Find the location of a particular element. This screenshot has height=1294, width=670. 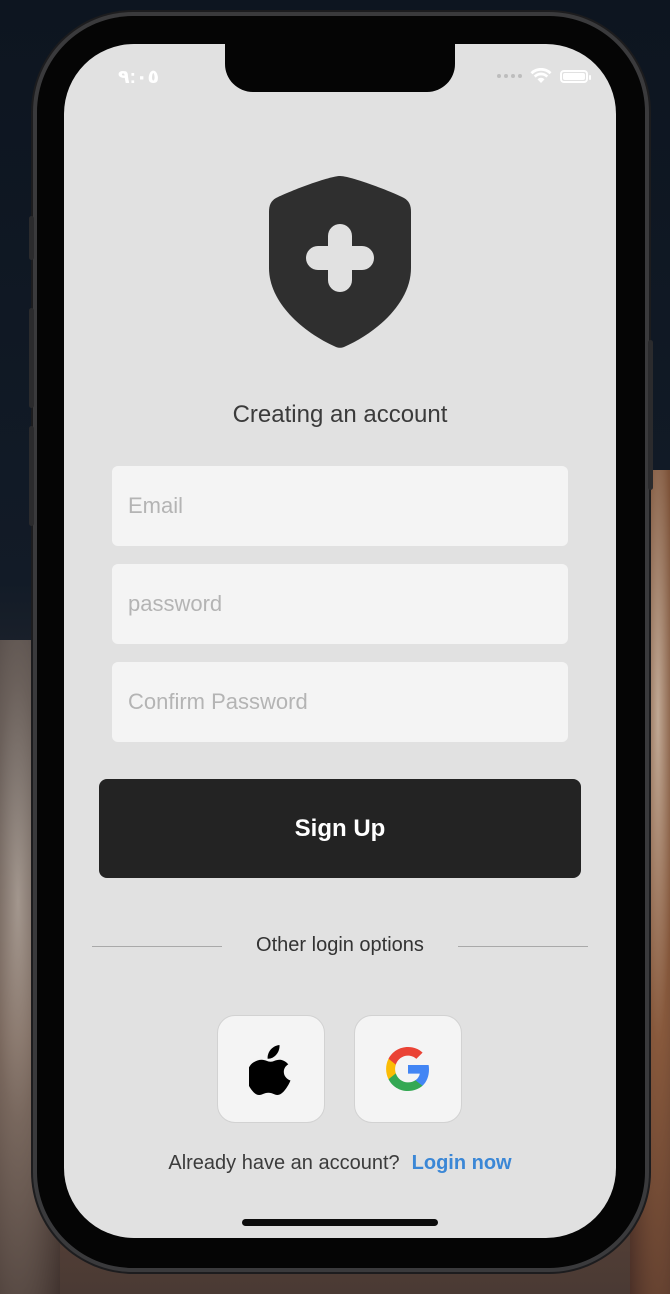

shield-plus-logo-icon is located at coordinates (340, 262).